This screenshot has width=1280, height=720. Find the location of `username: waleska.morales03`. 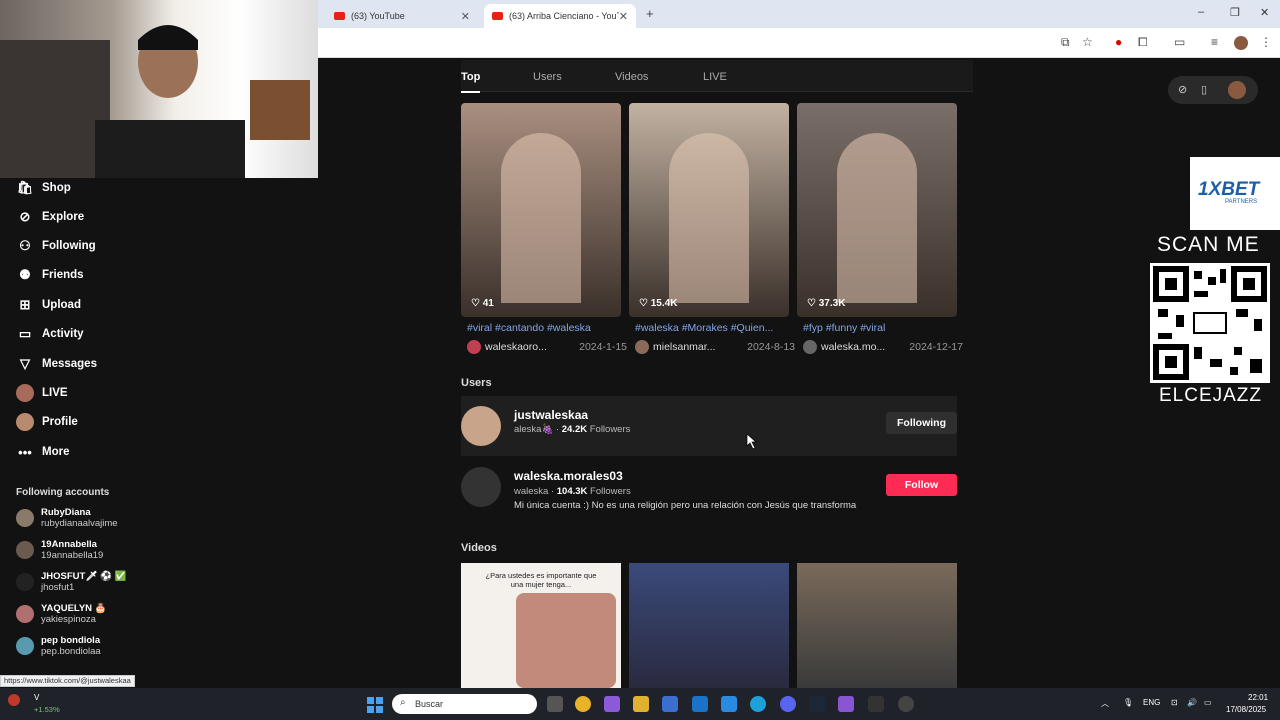

username: waleska.morales03 is located at coordinates (568, 476).